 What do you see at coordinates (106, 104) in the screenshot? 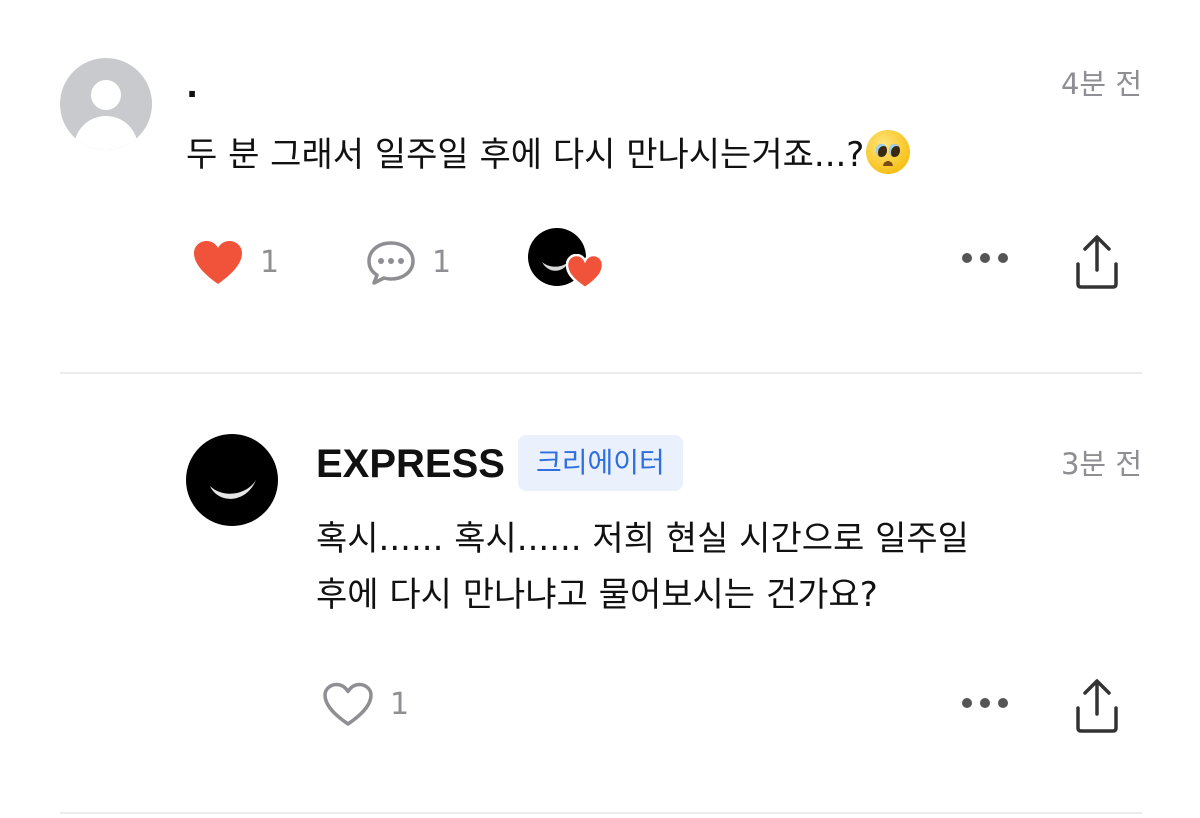
I see `default-avatar` at bounding box center [106, 104].